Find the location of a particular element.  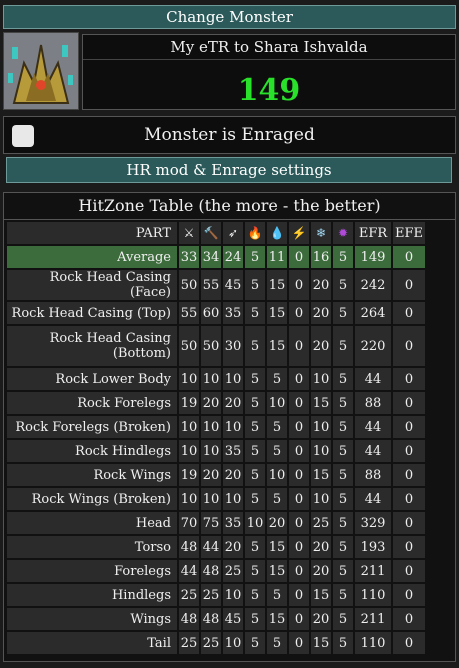

cell-value: 88 is located at coordinates (373, 475).